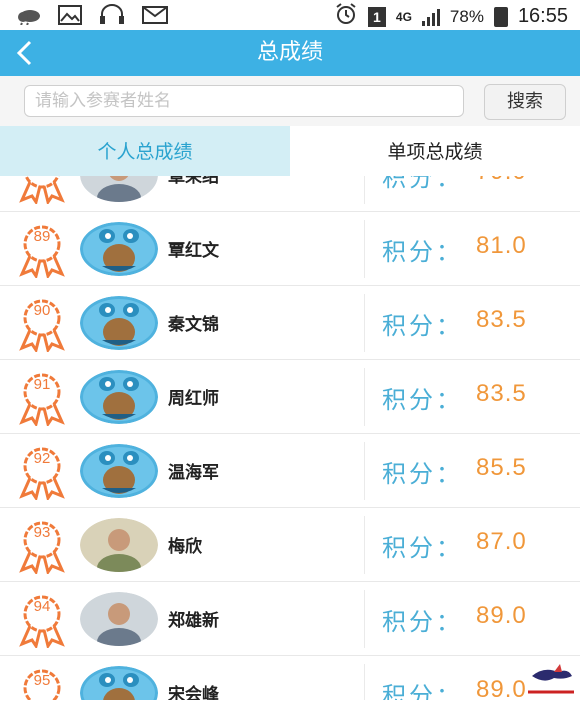 The image size is (580, 702). What do you see at coordinates (28, 17) in the screenshot?
I see `weather-icon` at bounding box center [28, 17].